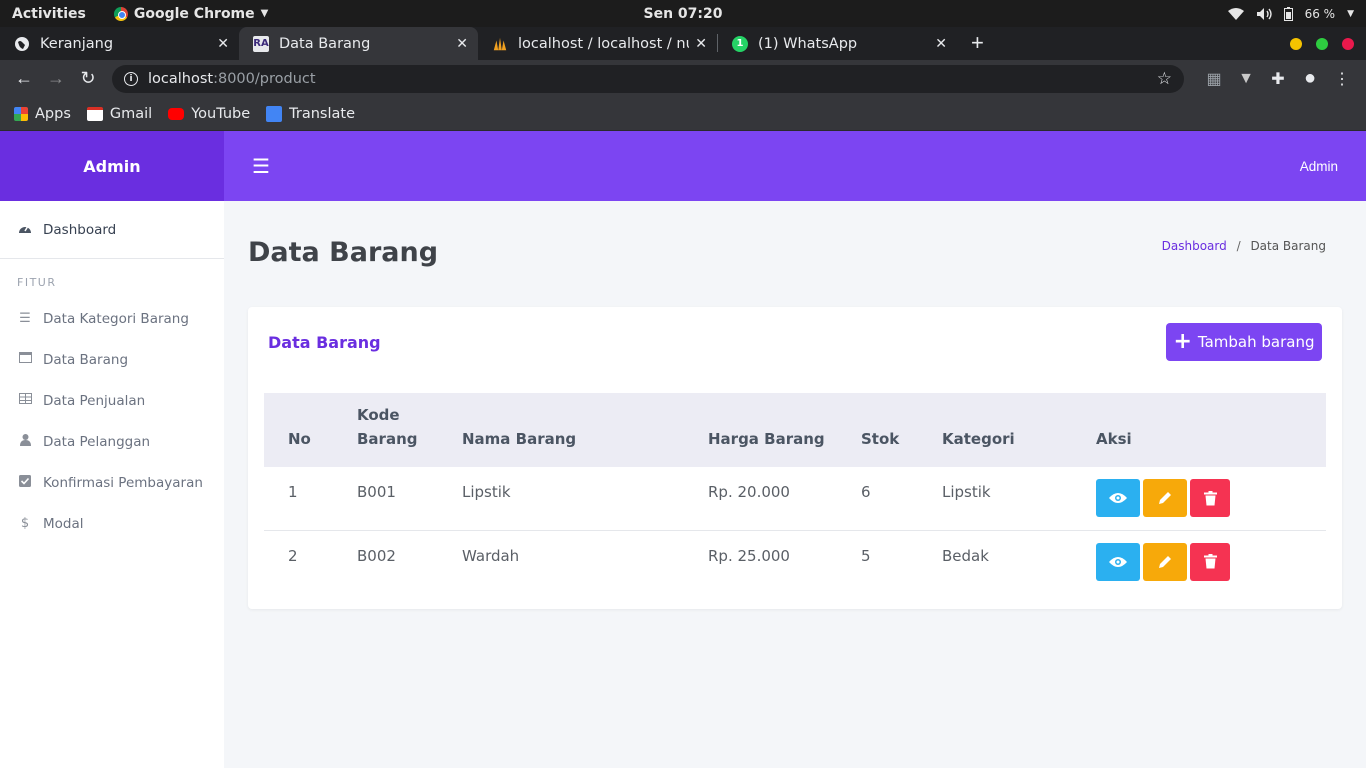 This screenshot has height=768, width=1366. Describe the element at coordinates (683, 114) in the screenshot. I see `bookmarks-bar: Apps Gmail YouTube Translate` at that location.